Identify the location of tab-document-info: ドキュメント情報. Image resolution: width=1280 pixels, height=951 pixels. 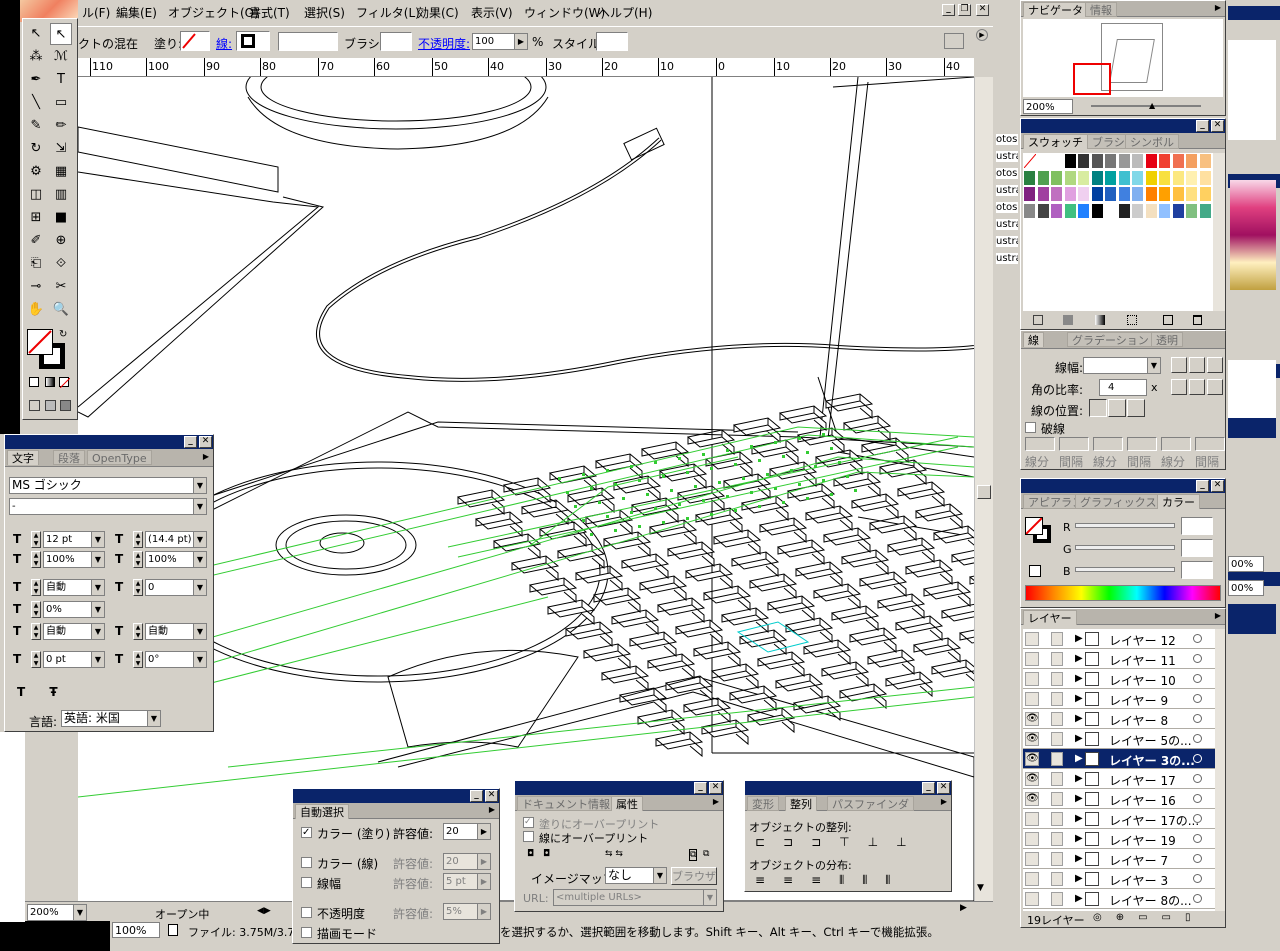
(566, 803).